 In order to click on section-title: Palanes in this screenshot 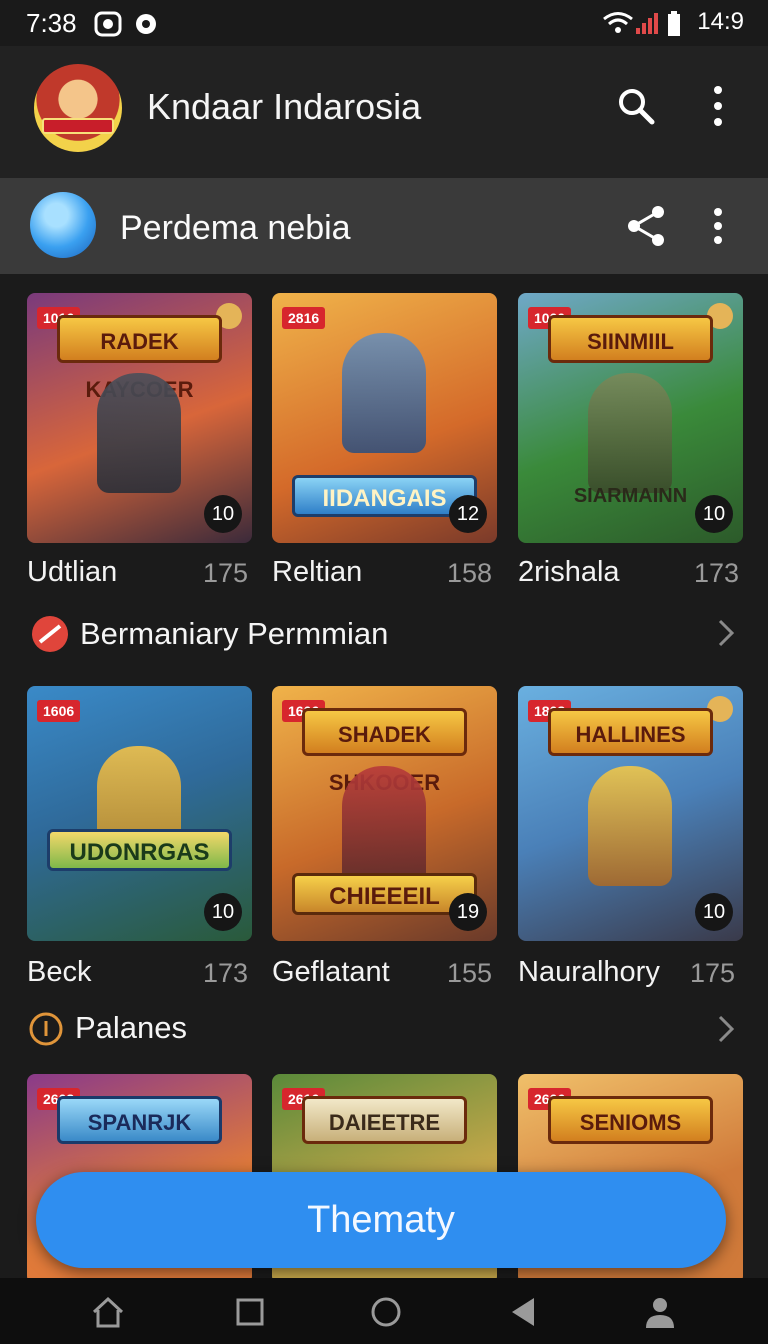, I will do `click(131, 1028)`.